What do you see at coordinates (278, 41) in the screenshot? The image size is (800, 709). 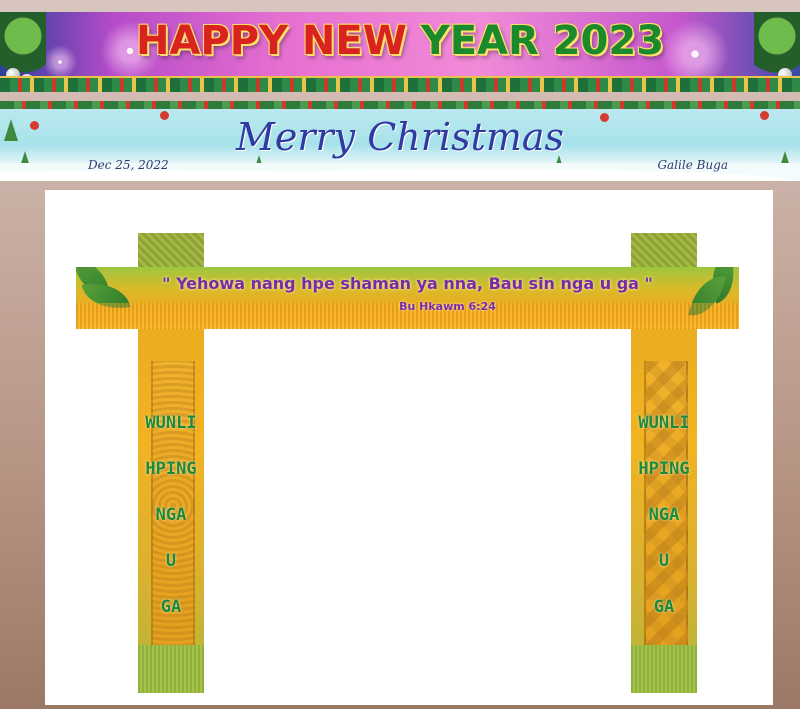 I see `new-year-title-red: HAPPY NEW` at bounding box center [278, 41].